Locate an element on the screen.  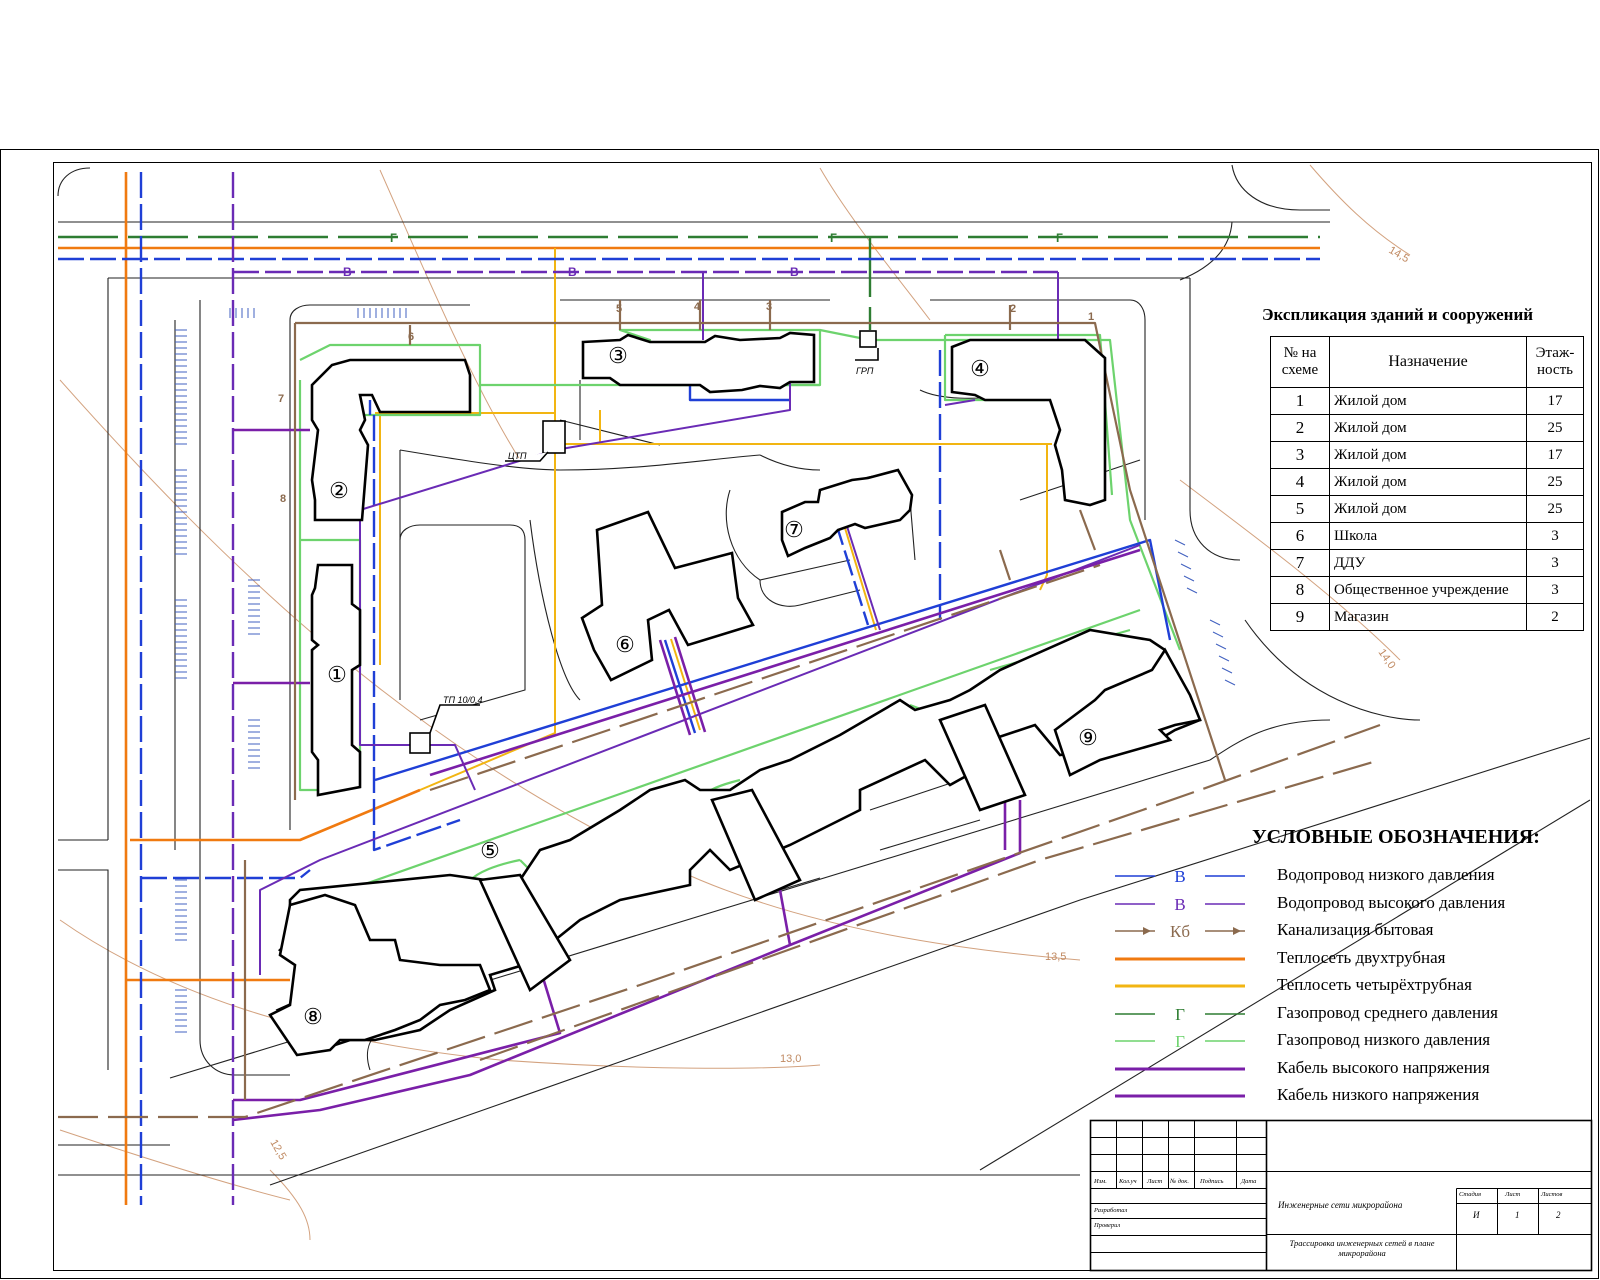
row-number: 2 is located at coordinates (1300, 428).